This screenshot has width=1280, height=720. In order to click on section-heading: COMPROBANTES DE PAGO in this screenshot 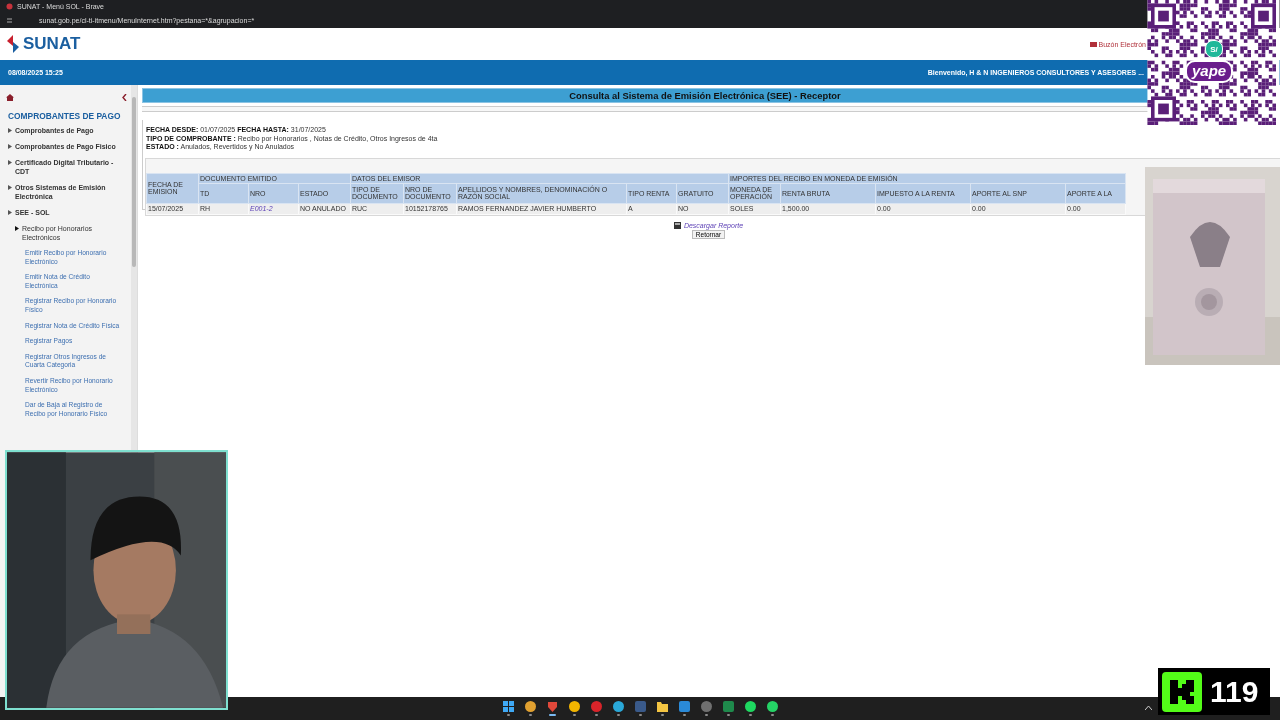, I will do `click(65, 116)`.